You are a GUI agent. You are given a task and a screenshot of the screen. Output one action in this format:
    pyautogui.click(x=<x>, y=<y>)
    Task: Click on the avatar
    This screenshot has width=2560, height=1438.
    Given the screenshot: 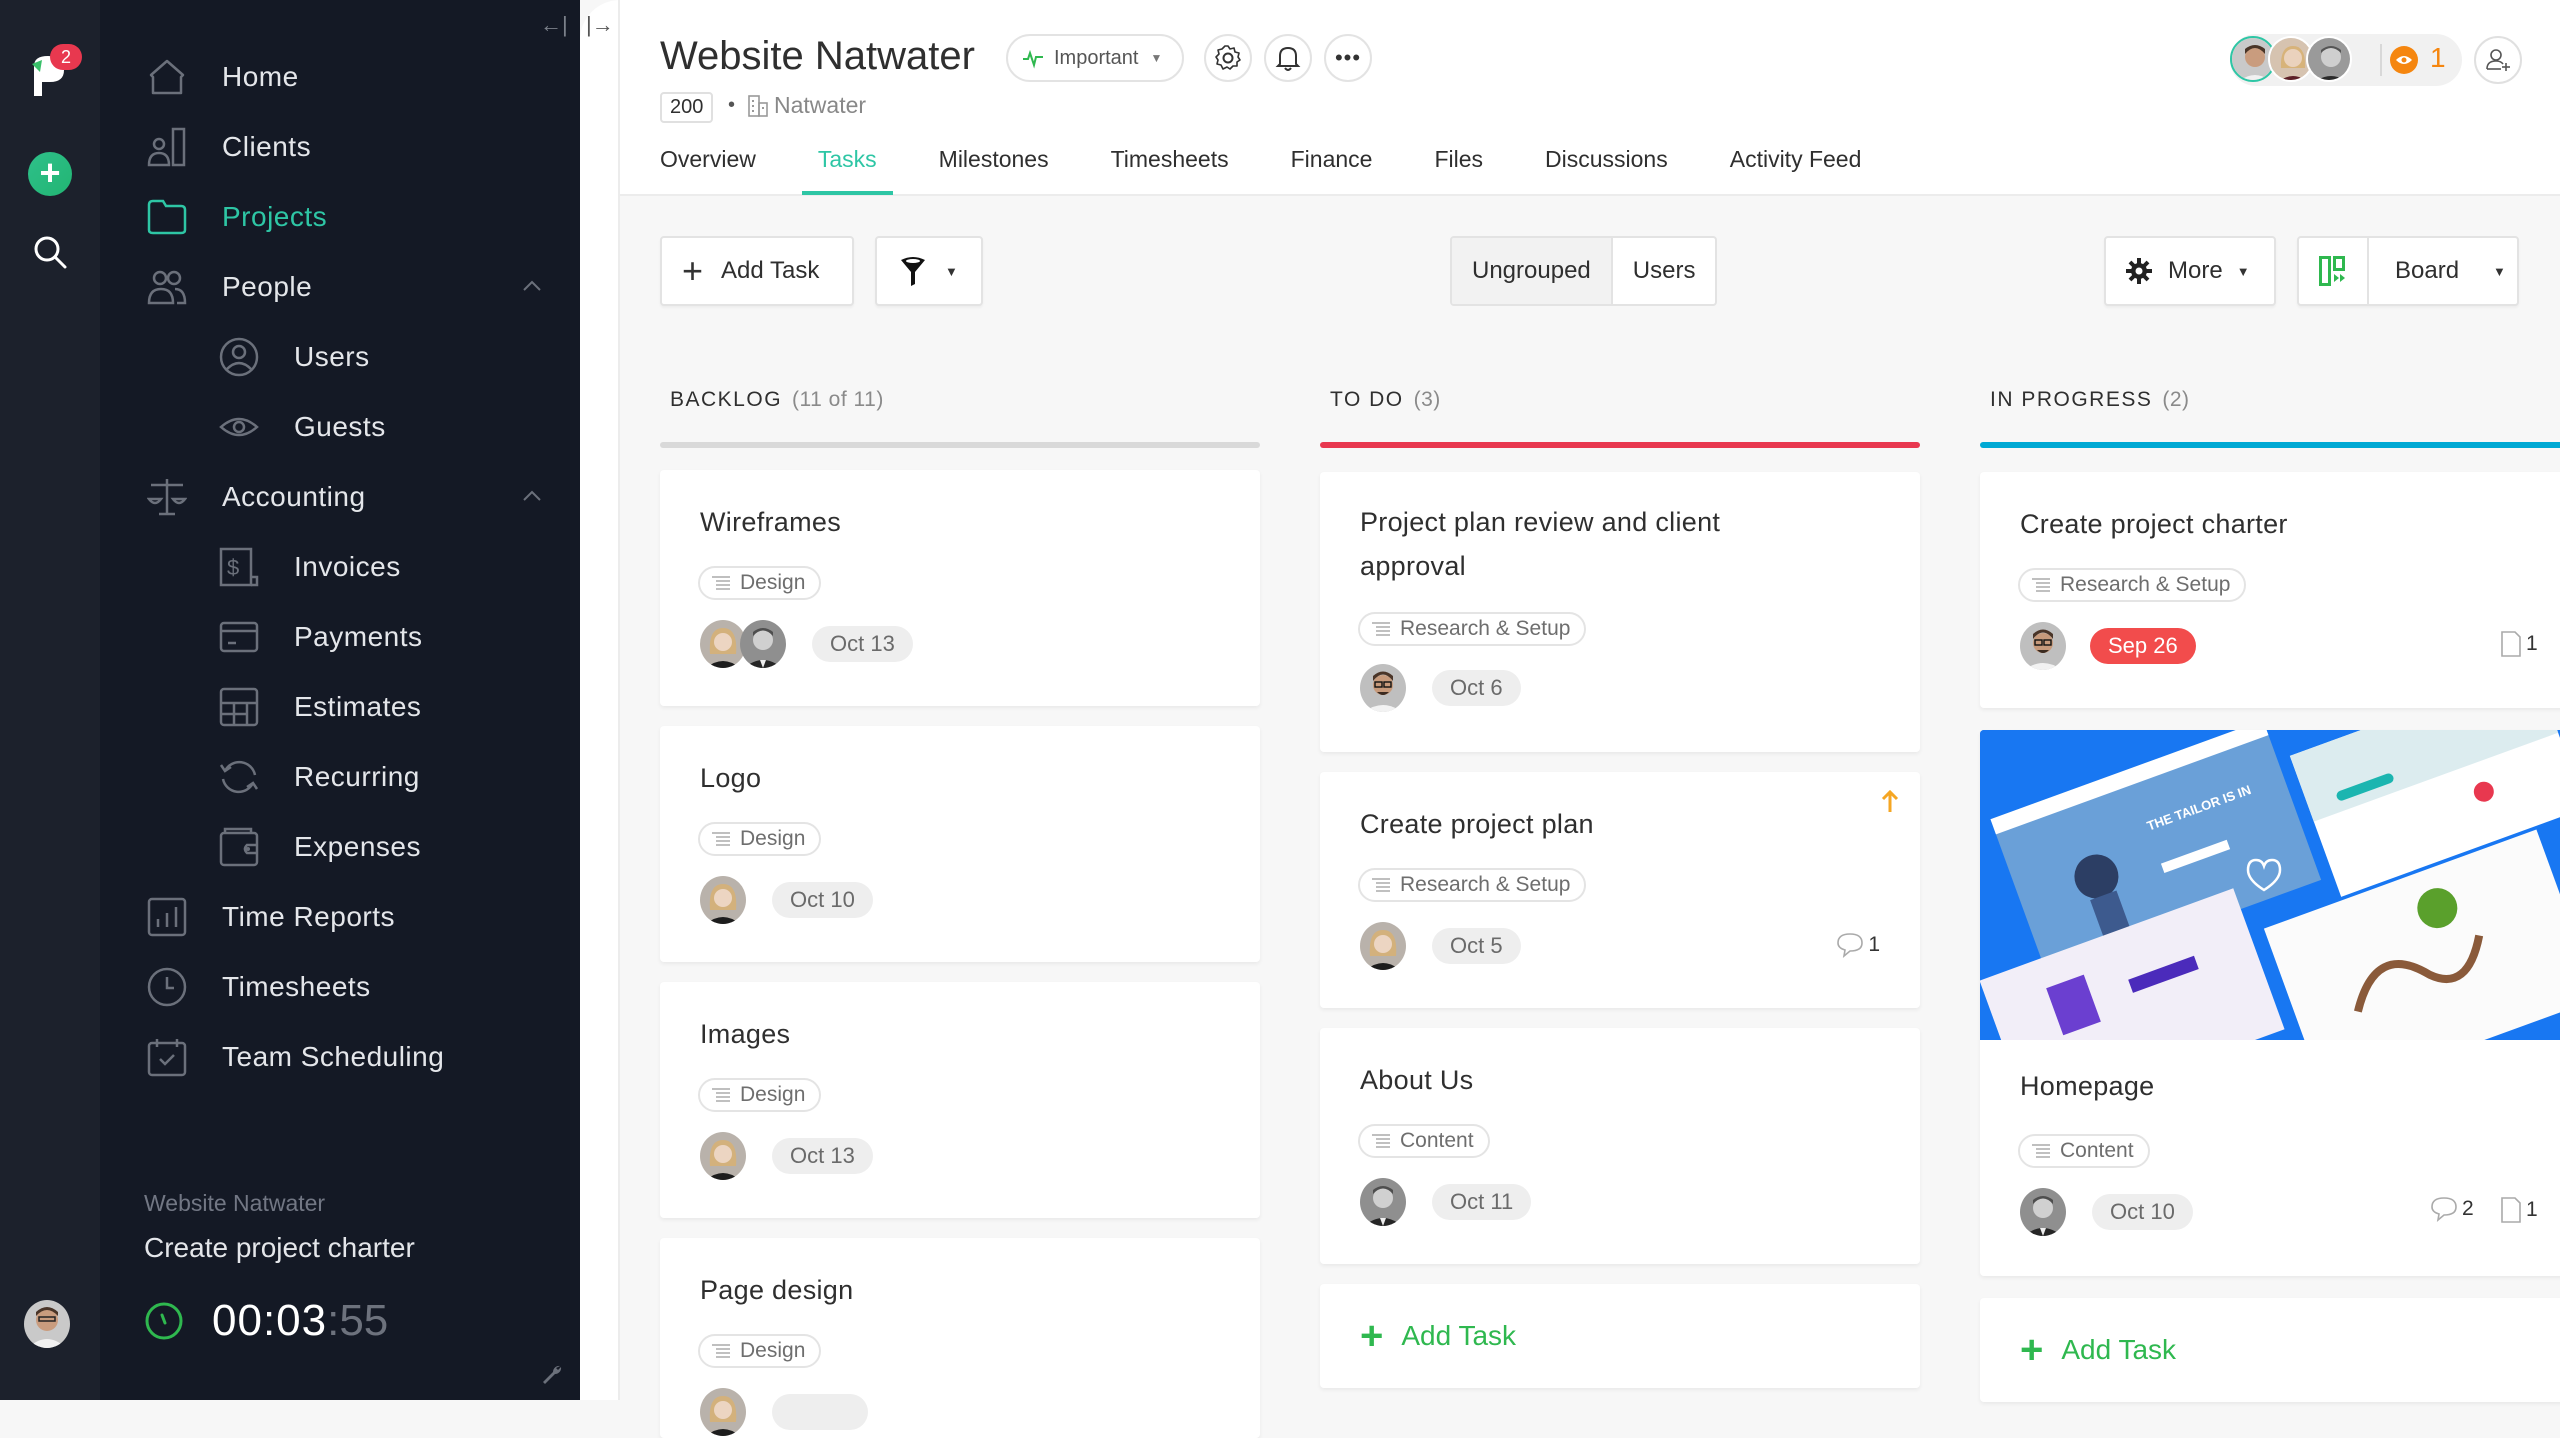 What is the action you would take?
    pyautogui.click(x=2329, y=59)
    